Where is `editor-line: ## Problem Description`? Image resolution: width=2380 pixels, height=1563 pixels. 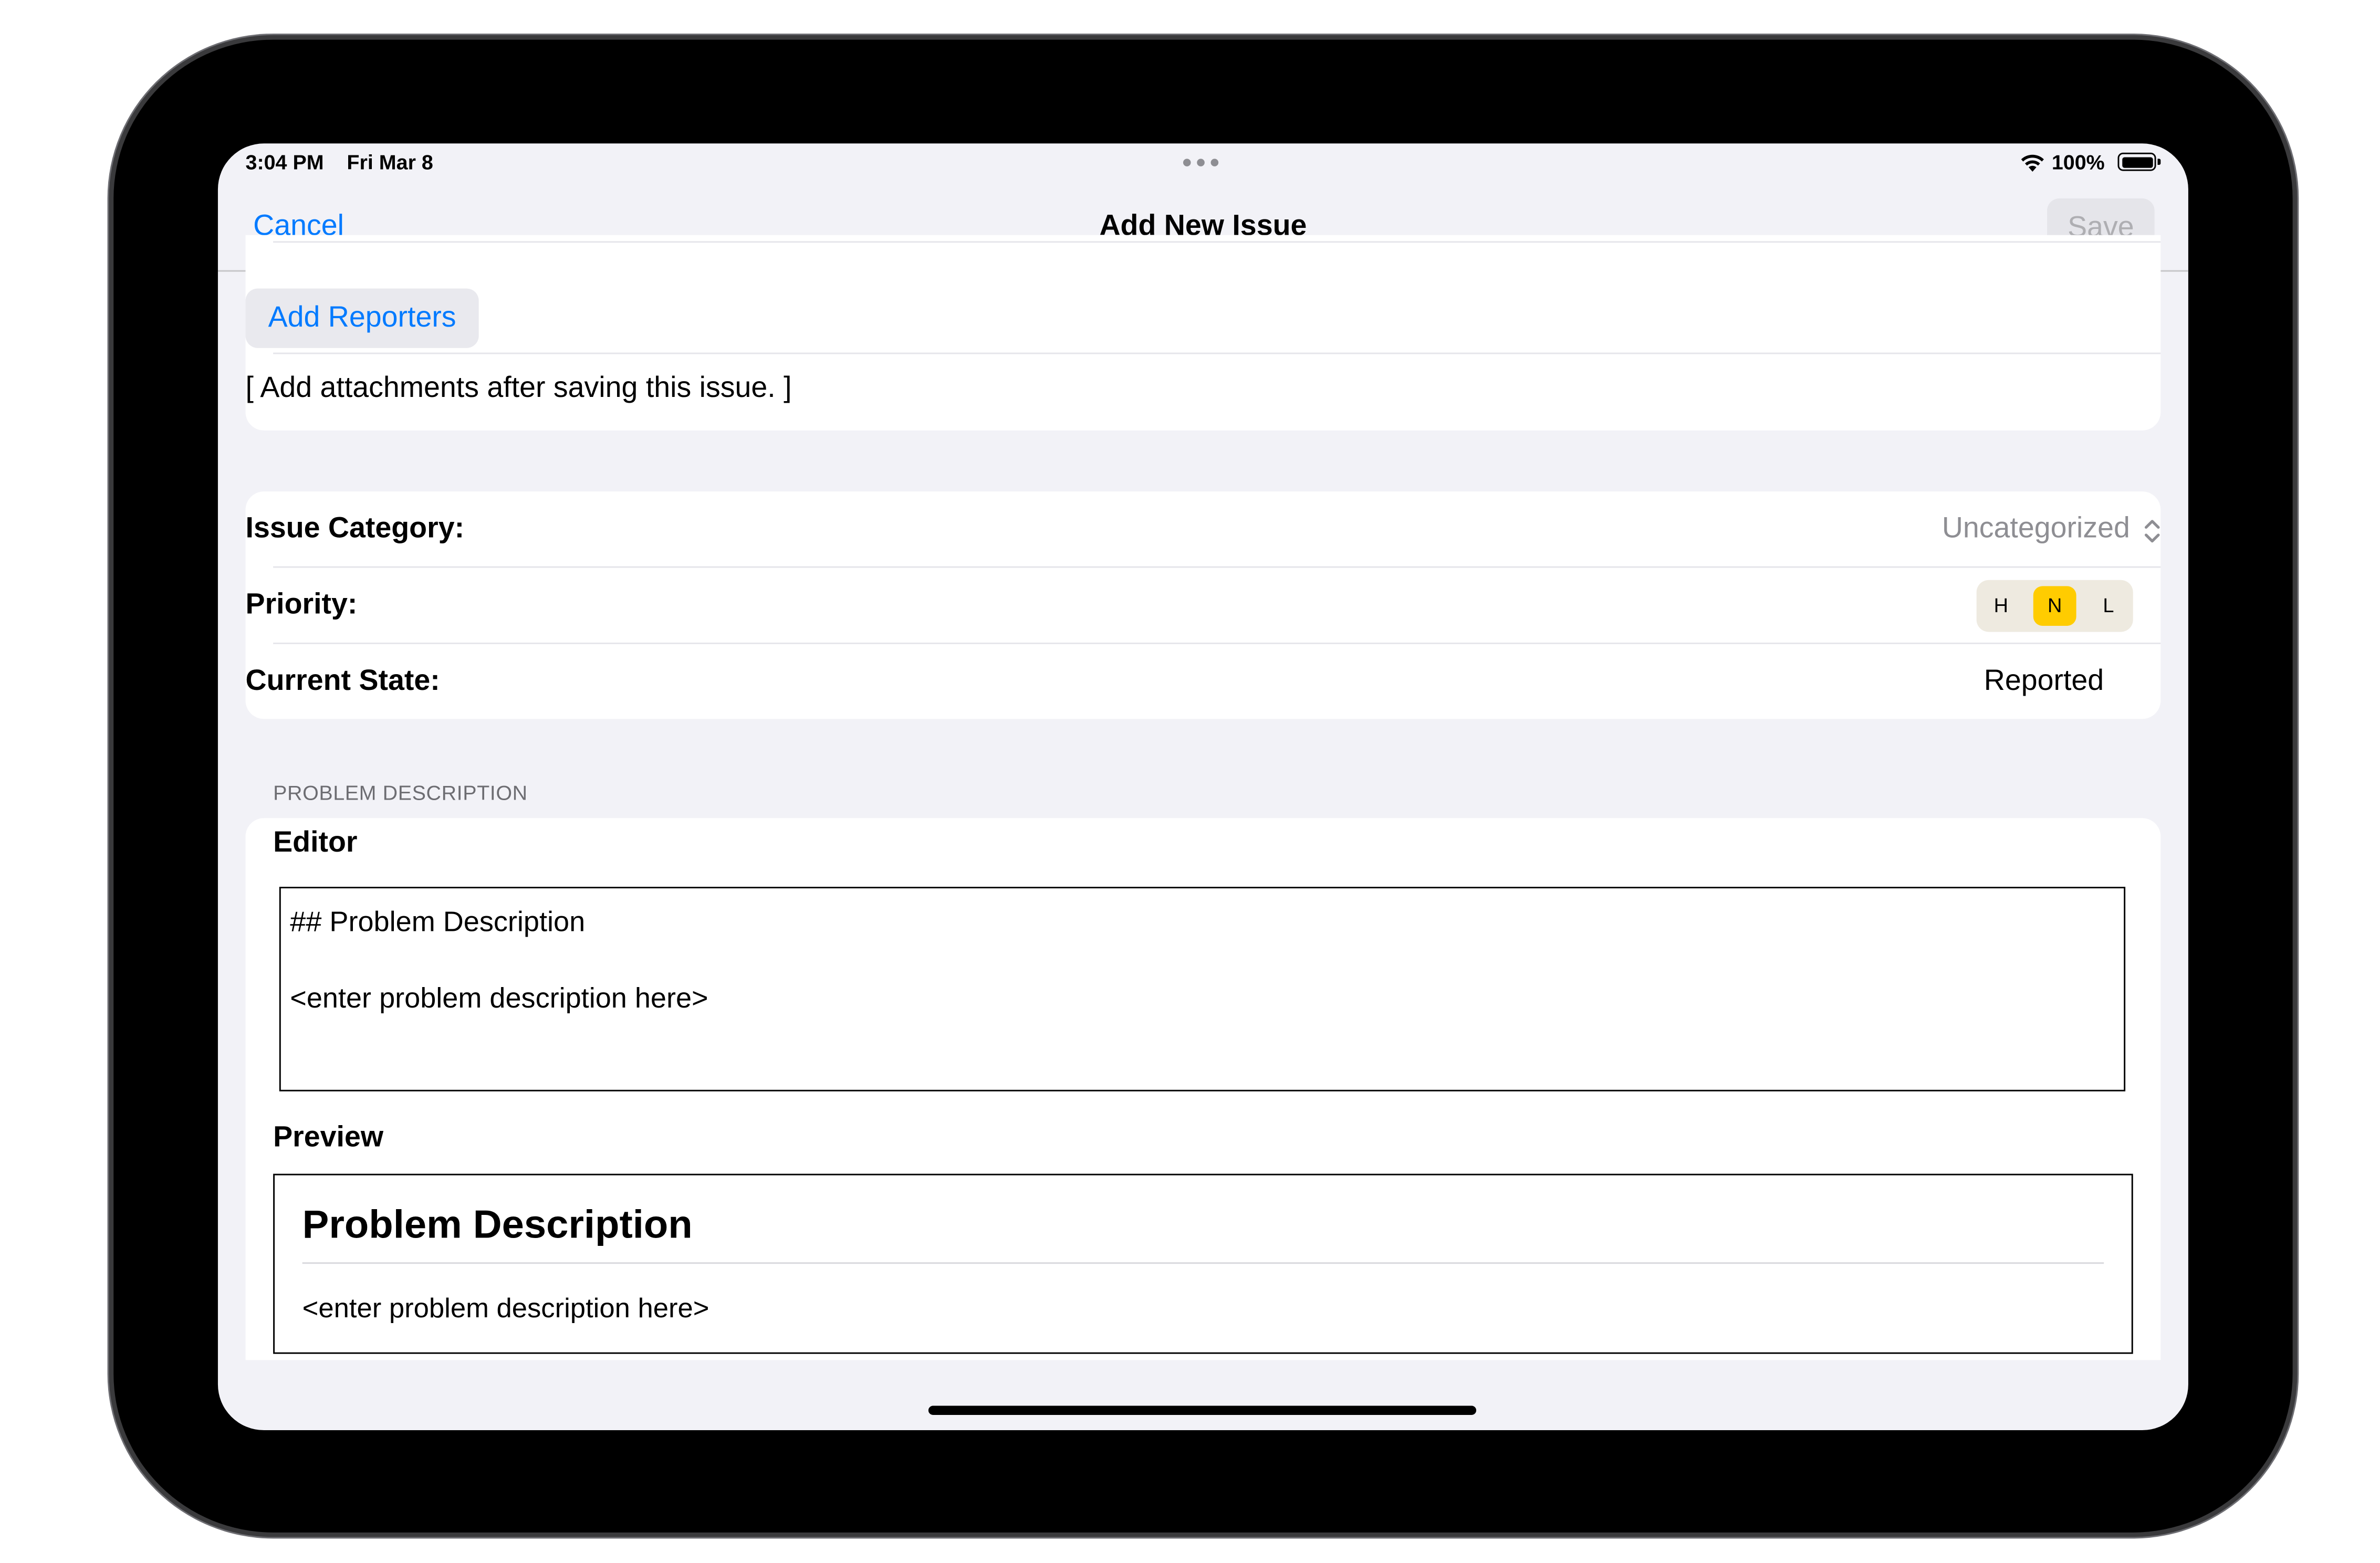 editor-line: ## Problem Description is located at coordinates (438, 921).